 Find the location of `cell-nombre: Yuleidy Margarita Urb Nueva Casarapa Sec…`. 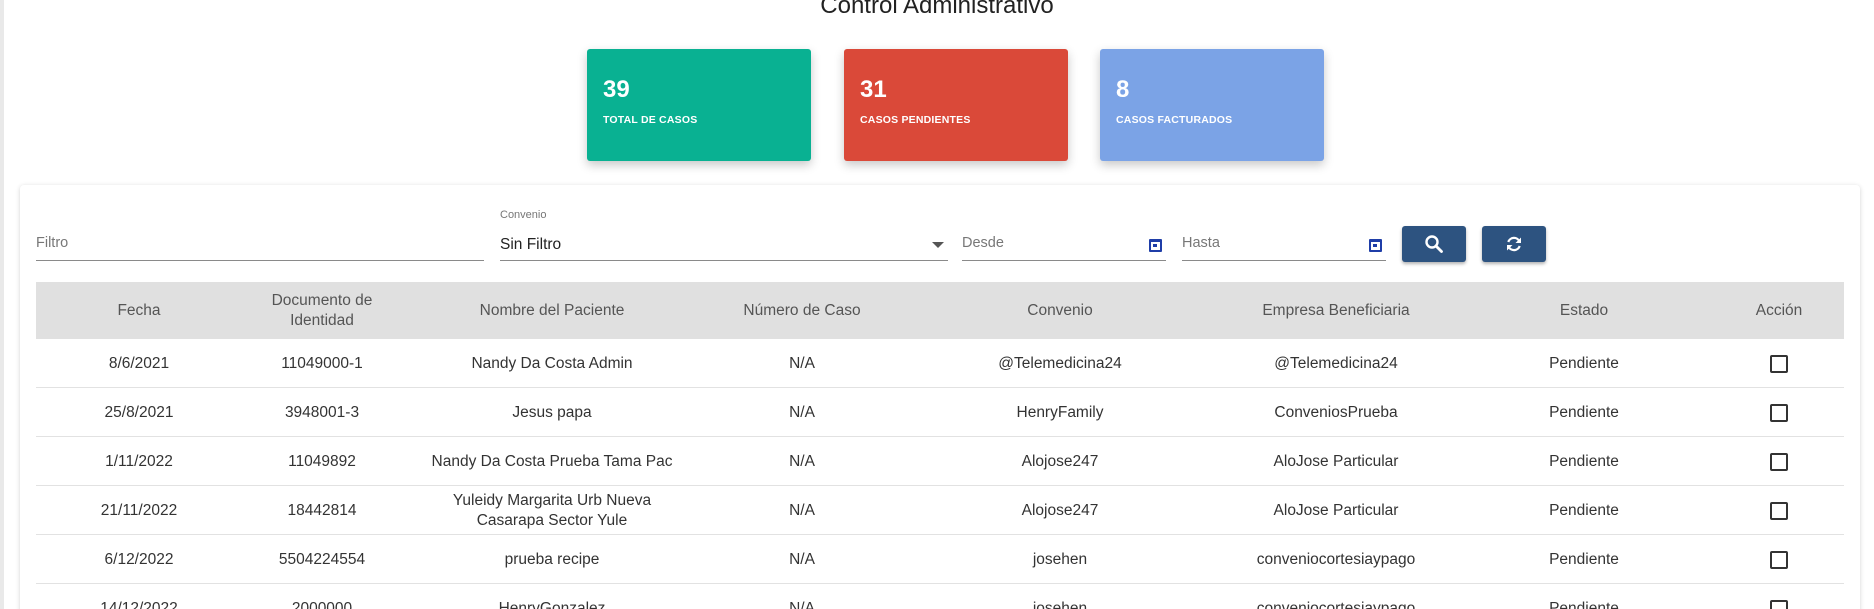

cell-nombre: Yuleidy Margarita Urb Nueva Casarapa Sec… is located at coordinates (552, 510).